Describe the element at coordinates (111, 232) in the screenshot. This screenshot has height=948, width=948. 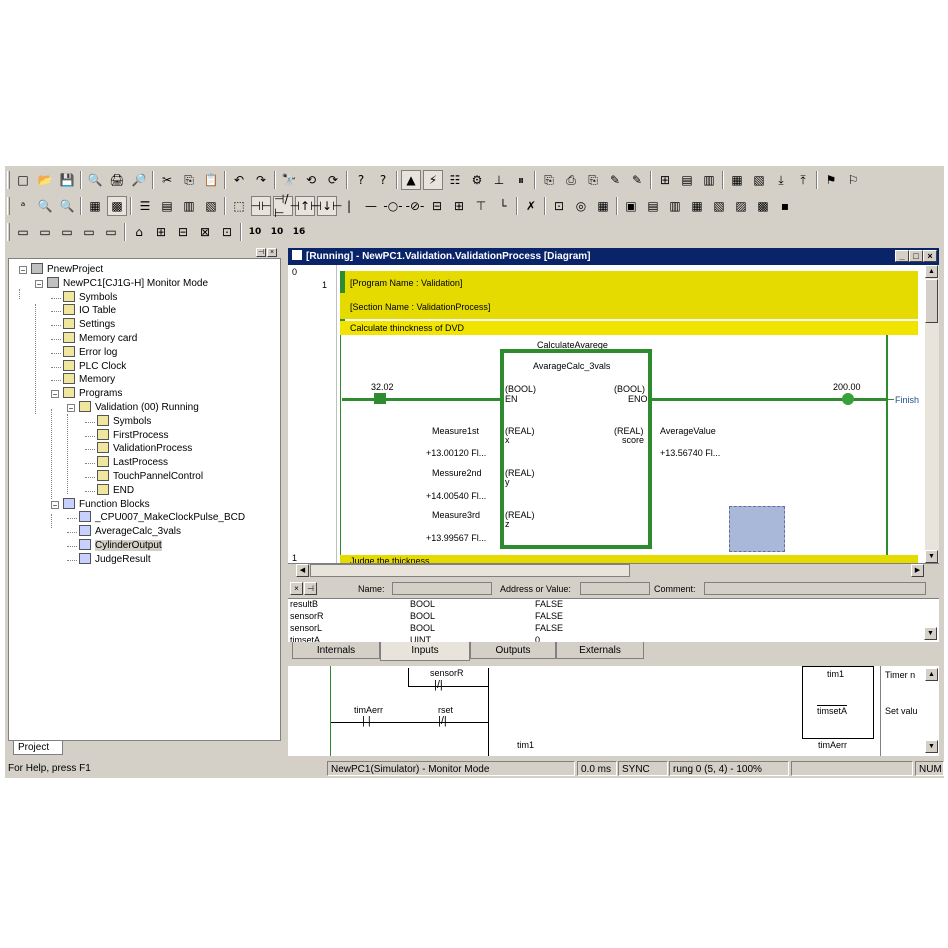
I see `row3-tool-4-icon: ▭` at that location.